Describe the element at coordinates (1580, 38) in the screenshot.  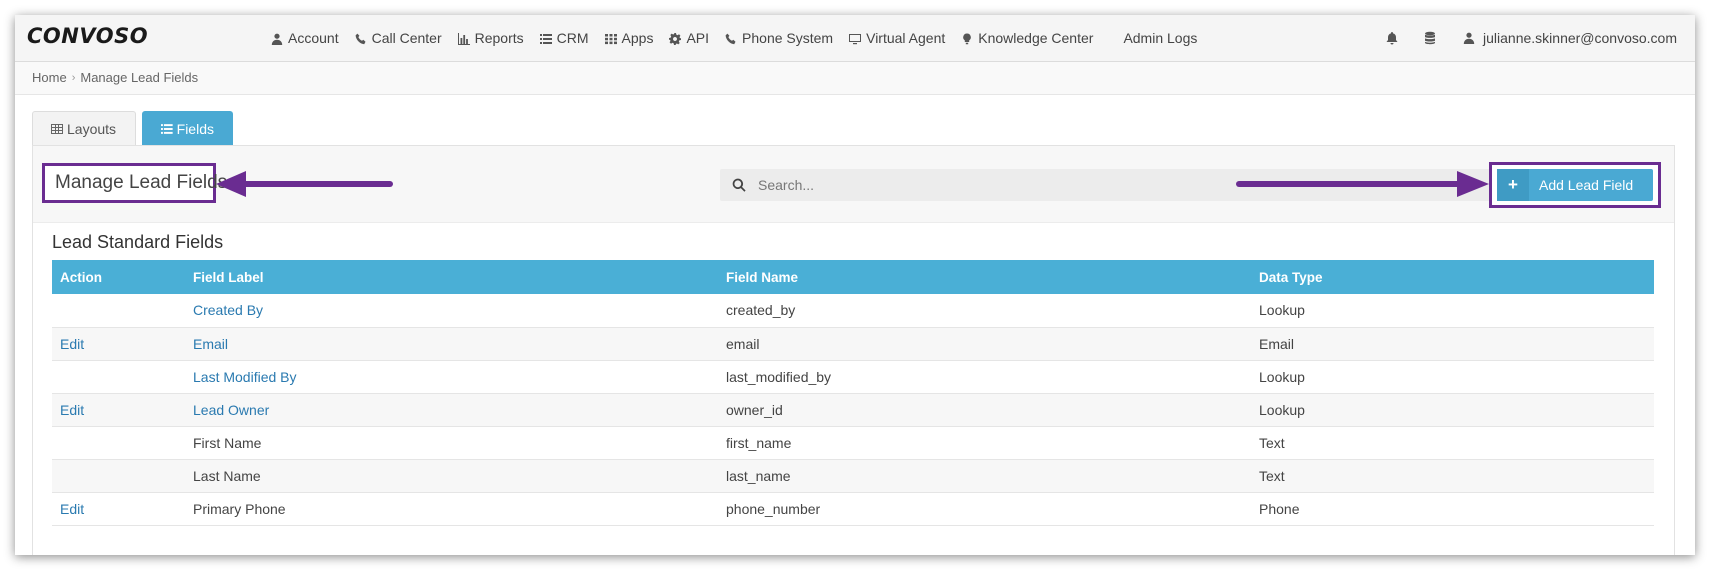
I see `user-email: julianne.skinner@convoso.com` at that location.